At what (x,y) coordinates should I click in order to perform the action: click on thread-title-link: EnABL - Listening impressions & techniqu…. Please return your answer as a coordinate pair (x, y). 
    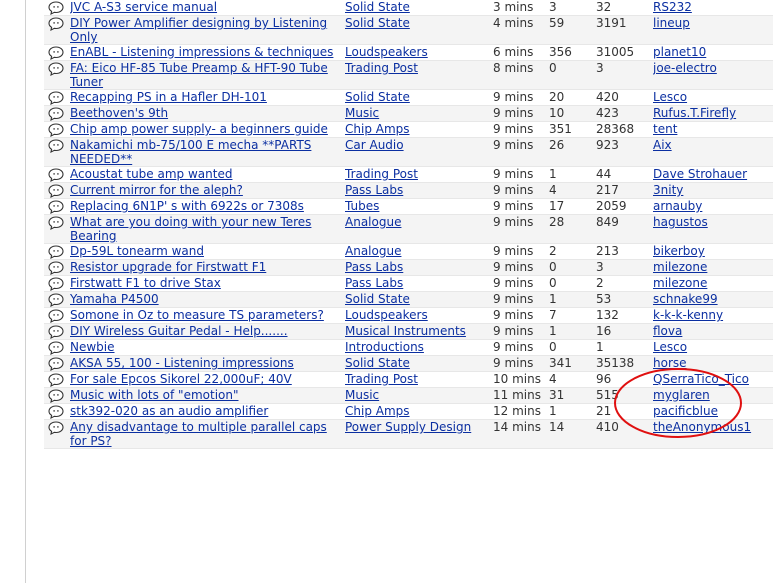
    Looking at the image, I should click on (201, 52).